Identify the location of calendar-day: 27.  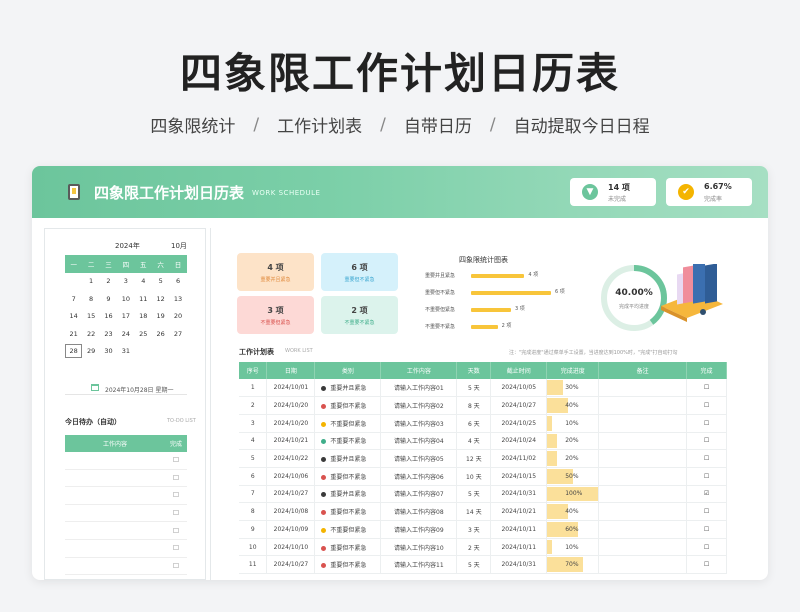
(177, 334).